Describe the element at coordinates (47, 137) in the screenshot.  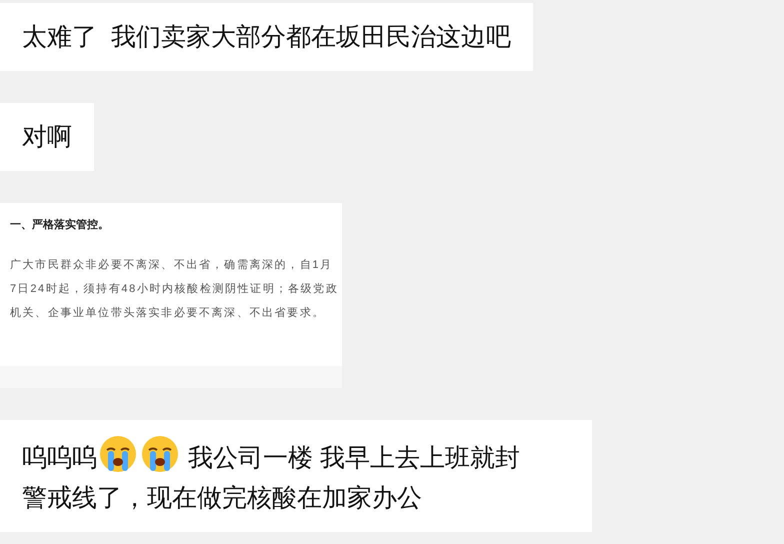
I see `message-text: 对啊` at that location.